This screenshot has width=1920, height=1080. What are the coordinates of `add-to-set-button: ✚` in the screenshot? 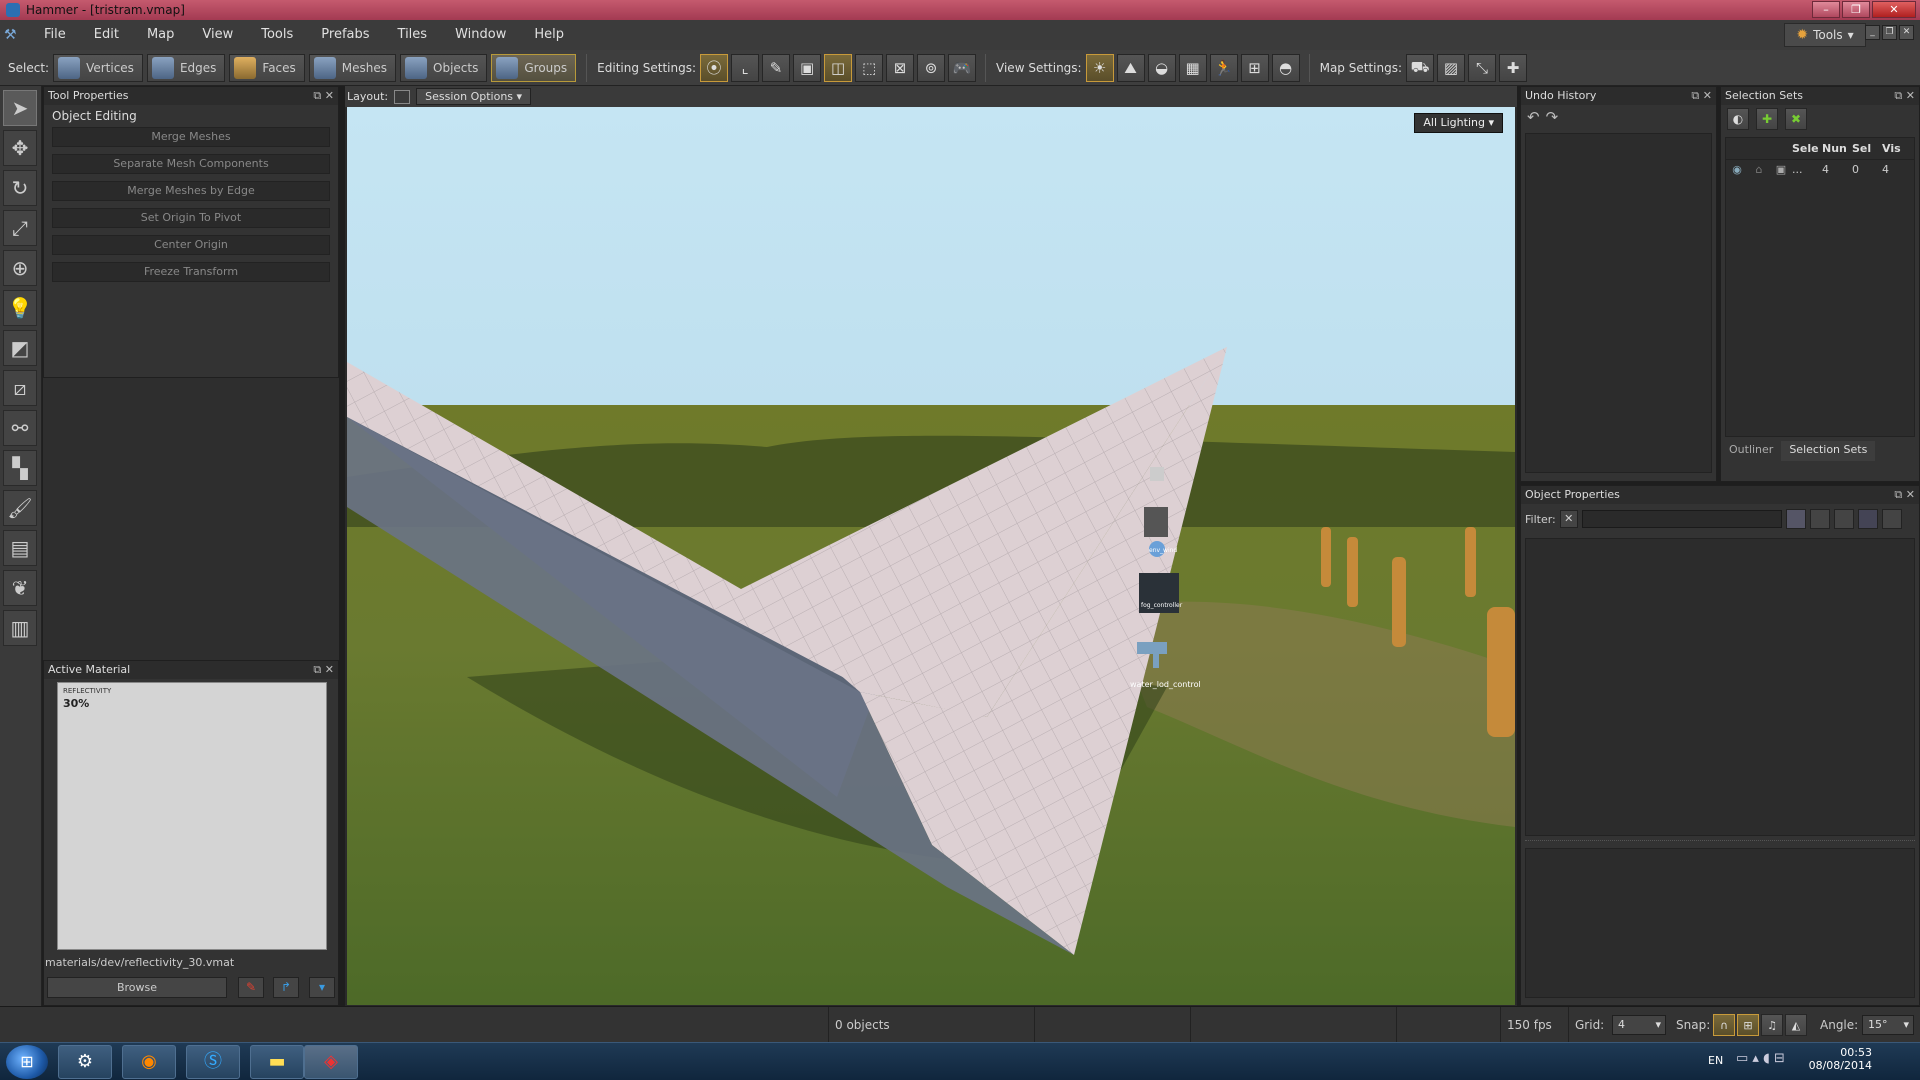 It's located at (1767, 119).